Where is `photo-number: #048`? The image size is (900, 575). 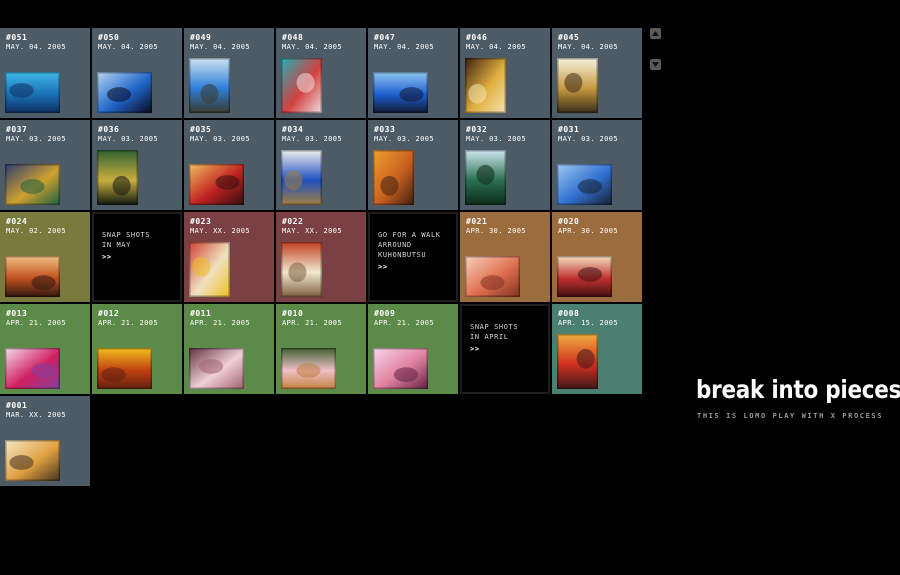 photo-number: #048 is located at coordinates (293, 37).